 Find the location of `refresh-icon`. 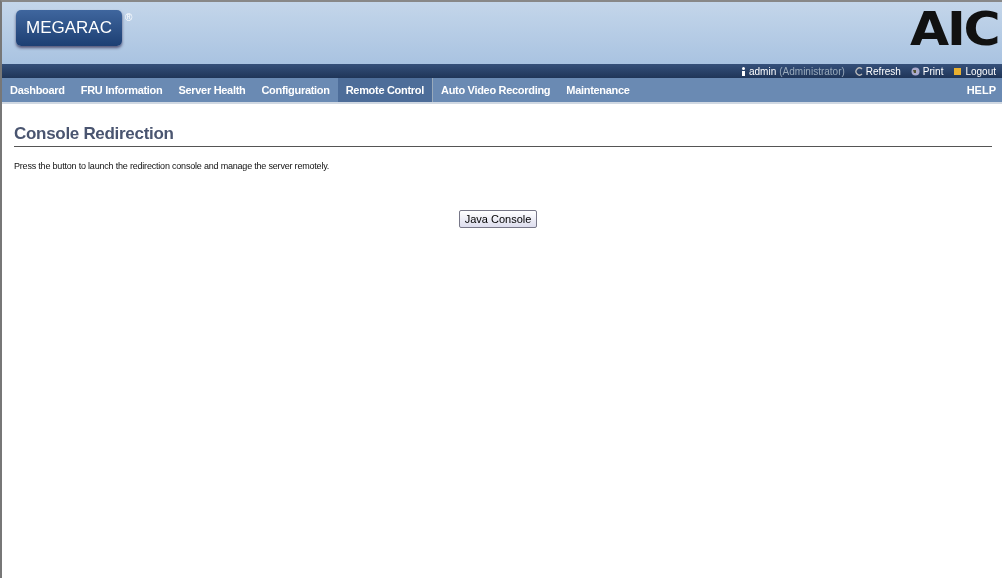

refresh-icon is located at coordinates (858, 71).